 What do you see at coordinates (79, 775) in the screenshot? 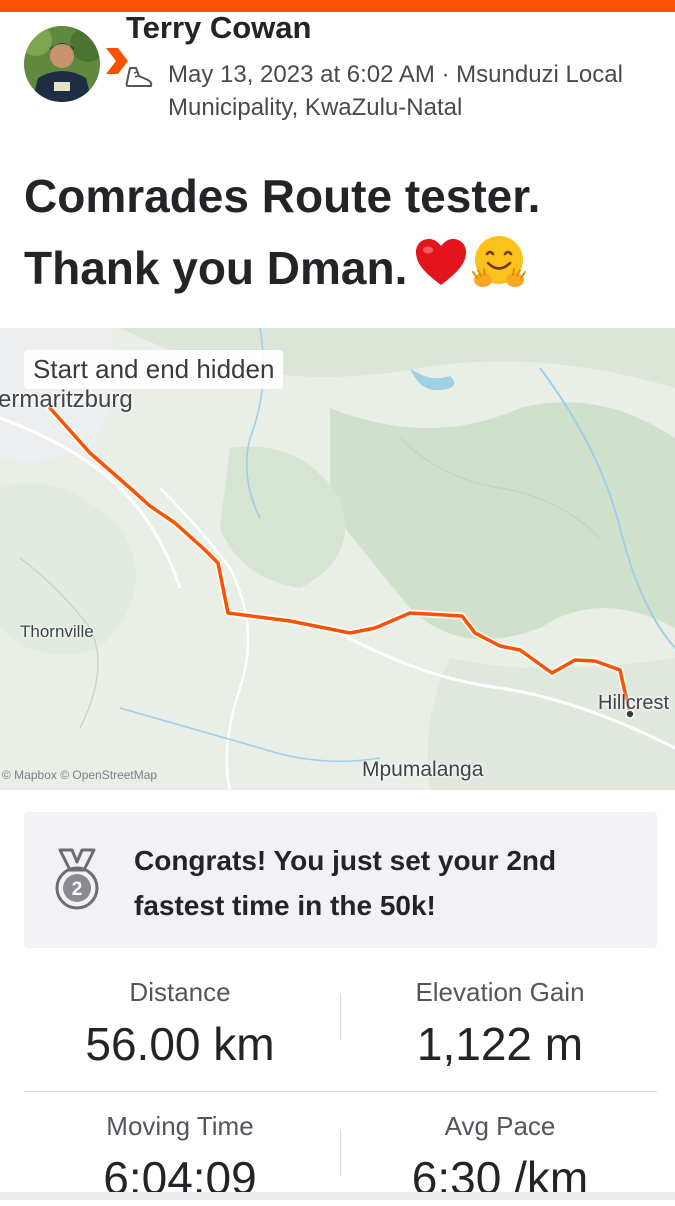
I see `map-attribution: © Mapbox © OpenStreetMap` at bounding box center [79, 775].